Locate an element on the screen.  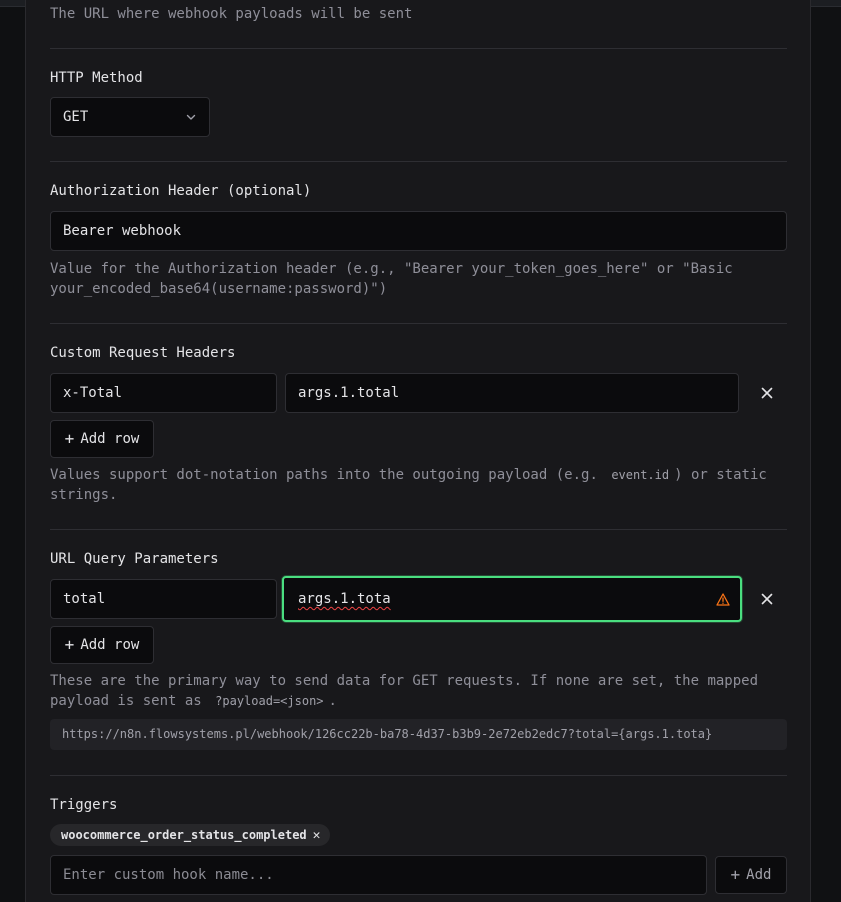
custom-hook-input is located at coordinates (378, 875).